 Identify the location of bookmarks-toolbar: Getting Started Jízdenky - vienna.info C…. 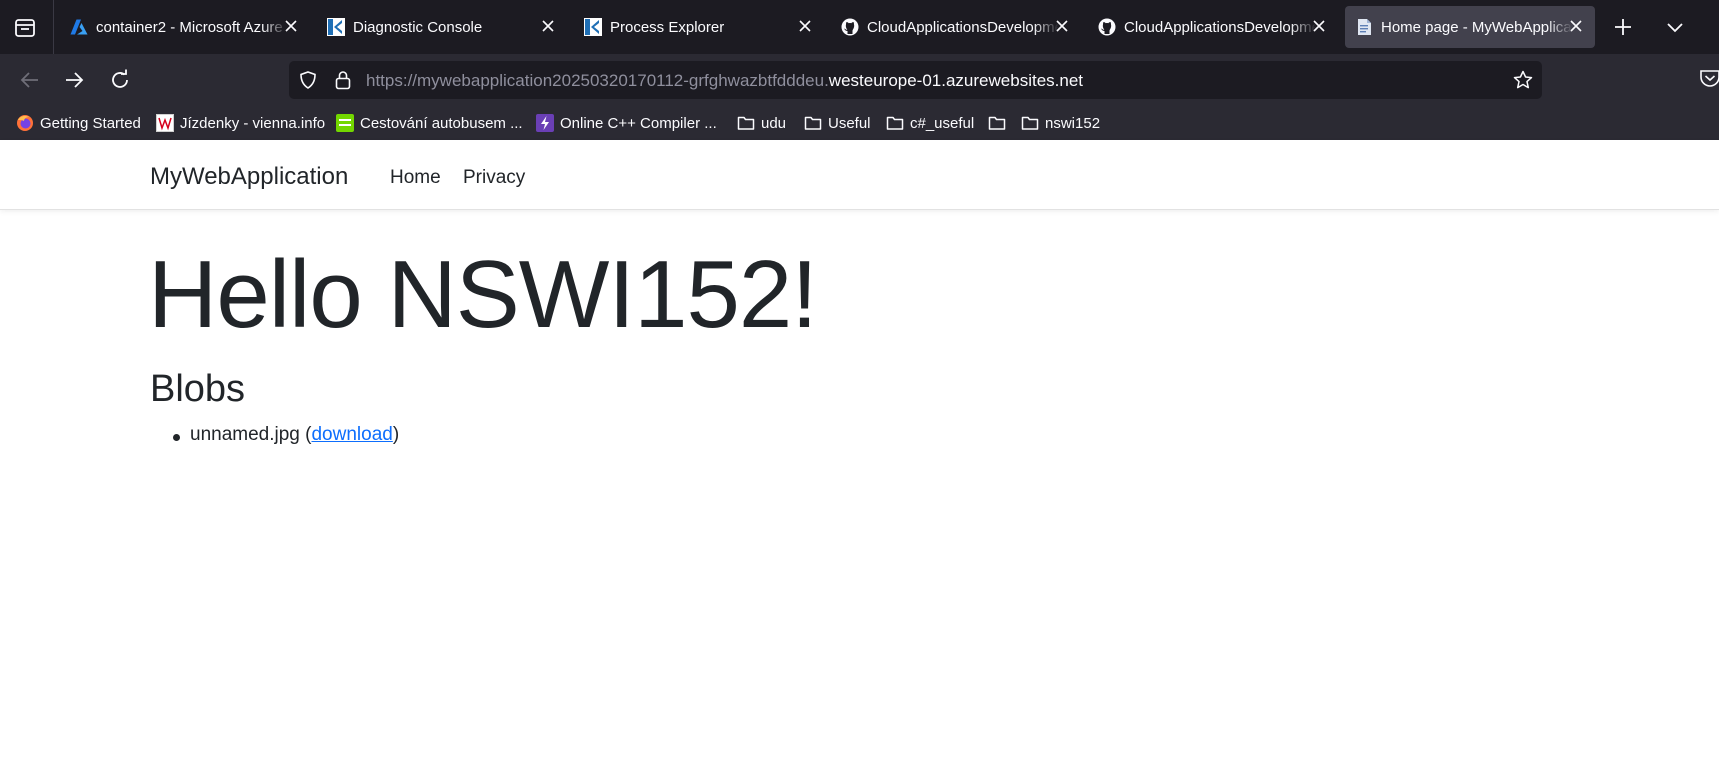
(859, 123).